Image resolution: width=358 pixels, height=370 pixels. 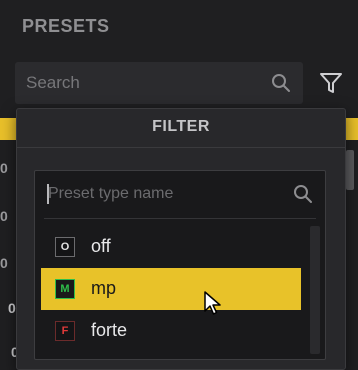 What do you see at coordinates (212, 303) in the screenshot?
I see `mouse-cursor-icon` at bounding box center [212, 303].